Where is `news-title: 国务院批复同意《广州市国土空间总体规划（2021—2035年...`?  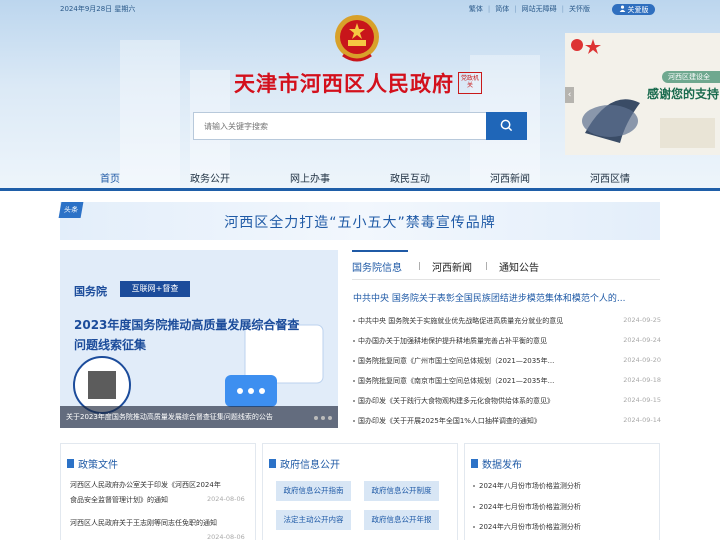
news-title: 国务院批复同意《广州市国土空间总体规划（2021—2035年... is located at coordinates (468, 361).